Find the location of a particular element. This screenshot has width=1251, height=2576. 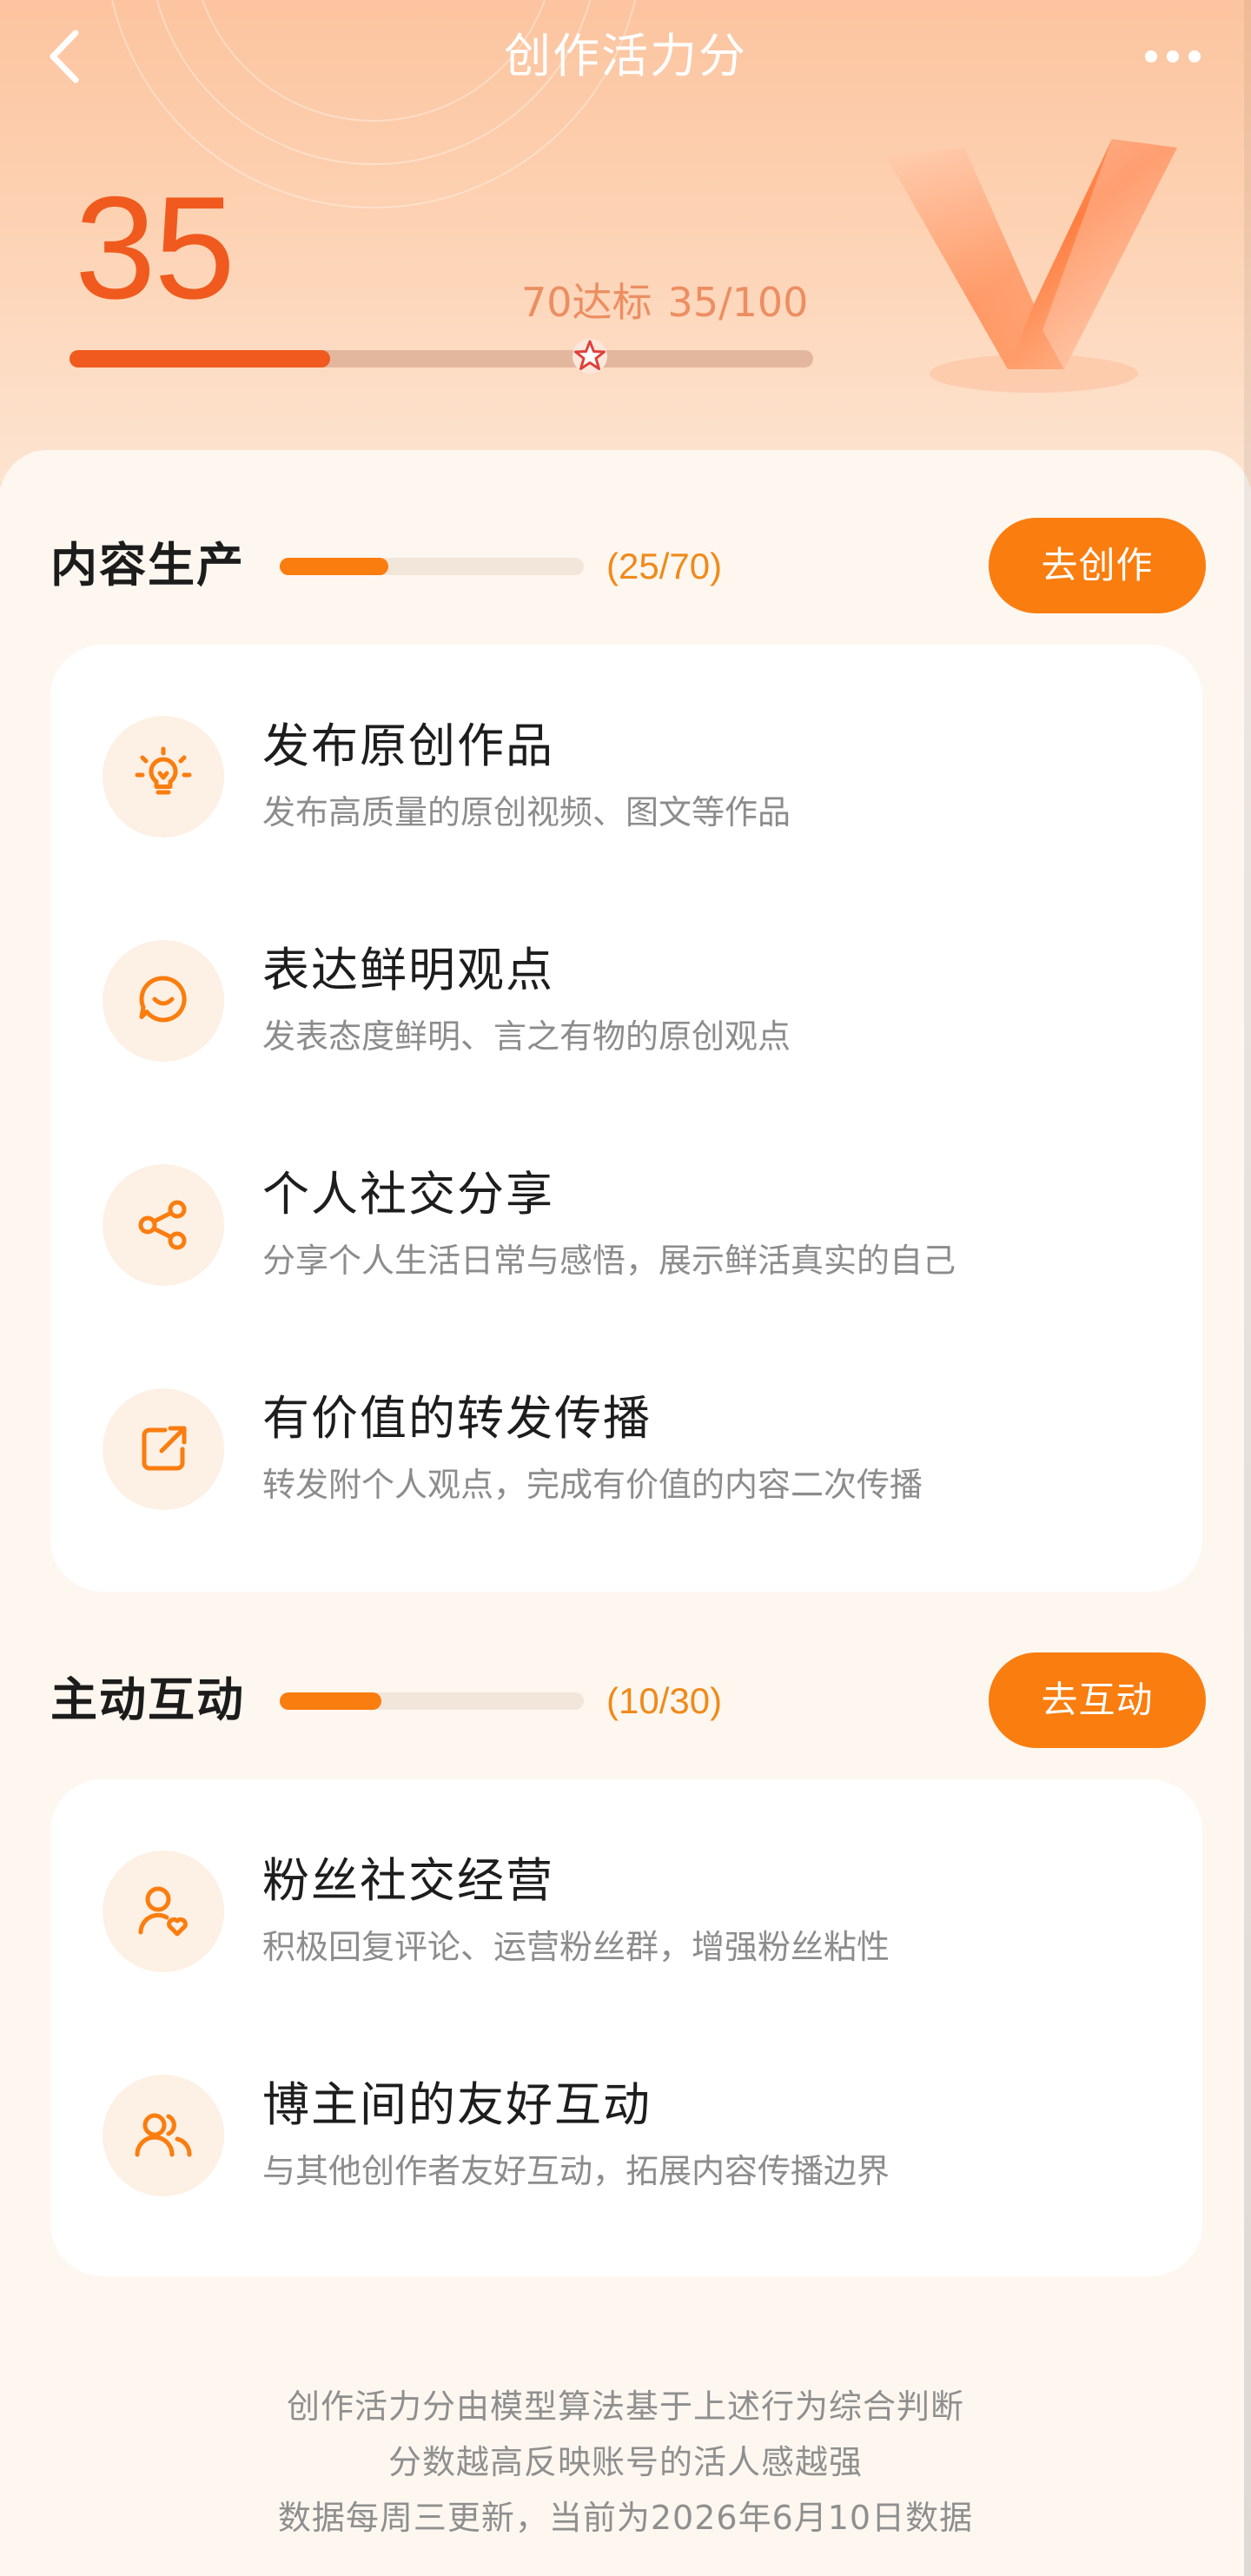

list-item: 表达鲜明观点 发表态度鲜明、言之有物的原创观点 is located at coordinates (626, 965).